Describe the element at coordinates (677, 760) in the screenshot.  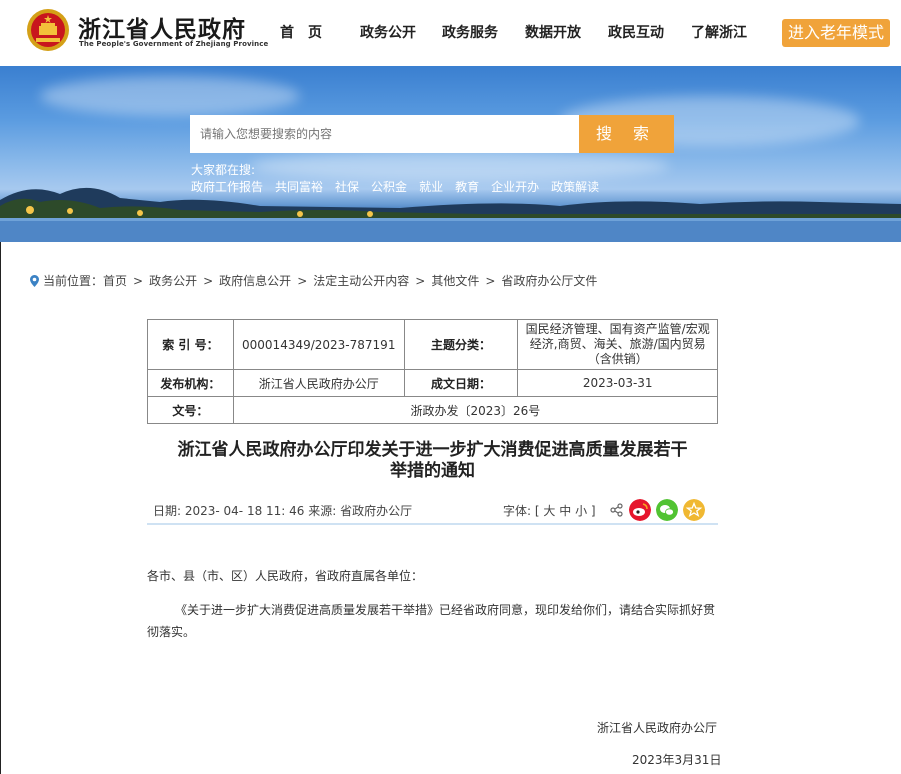
I see `signature-date: 2023年3月31日` at that location.